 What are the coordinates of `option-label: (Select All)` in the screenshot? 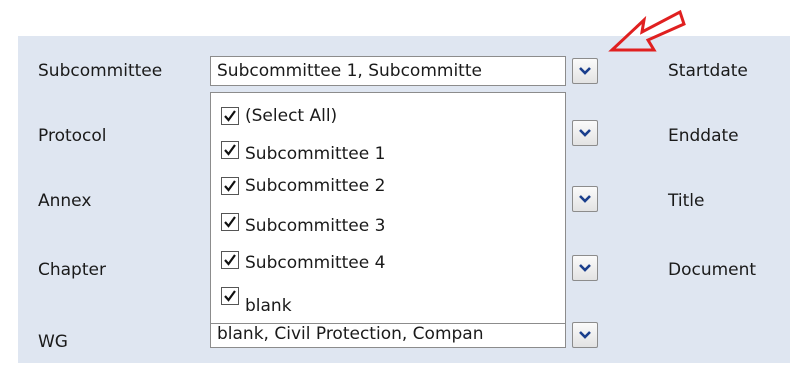 It's located at (291, 116).